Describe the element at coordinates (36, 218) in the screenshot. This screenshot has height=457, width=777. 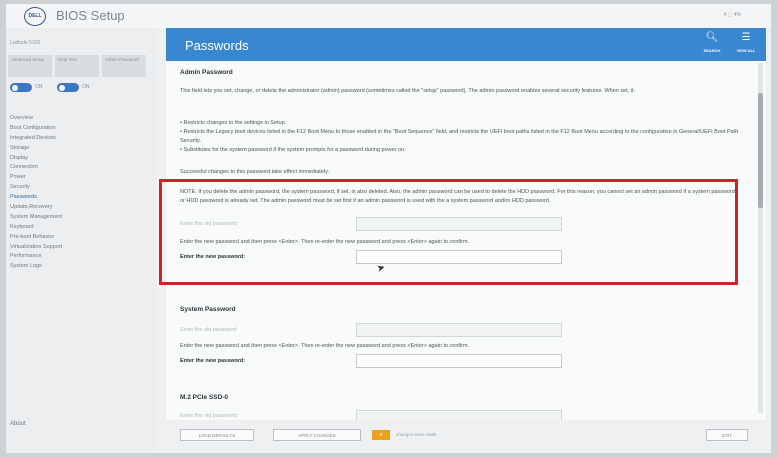
I see `sidebar-item-system-management: System Management` at that location.